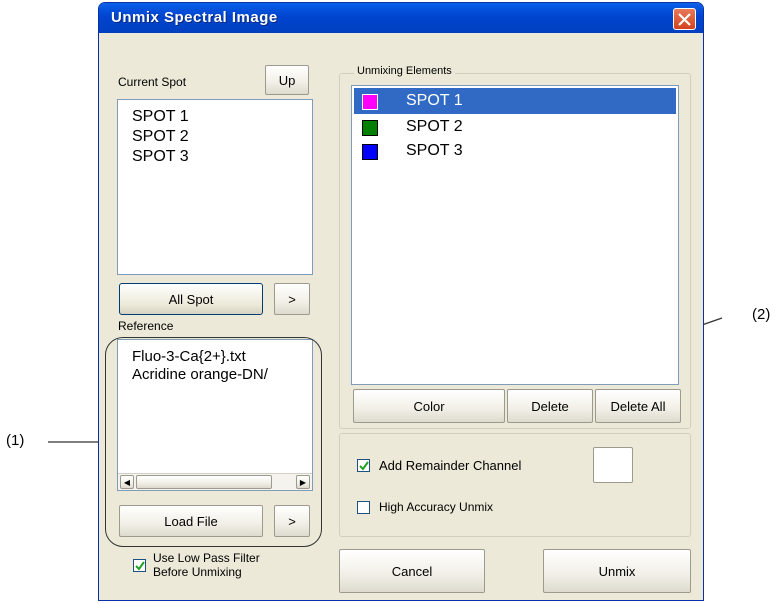 Image resolution: width=779 pixels, height=603 pixels. Describe the element at coordinates (152, 82) in the screenshot. I see `current-spot-label: Current Spot` at that location.